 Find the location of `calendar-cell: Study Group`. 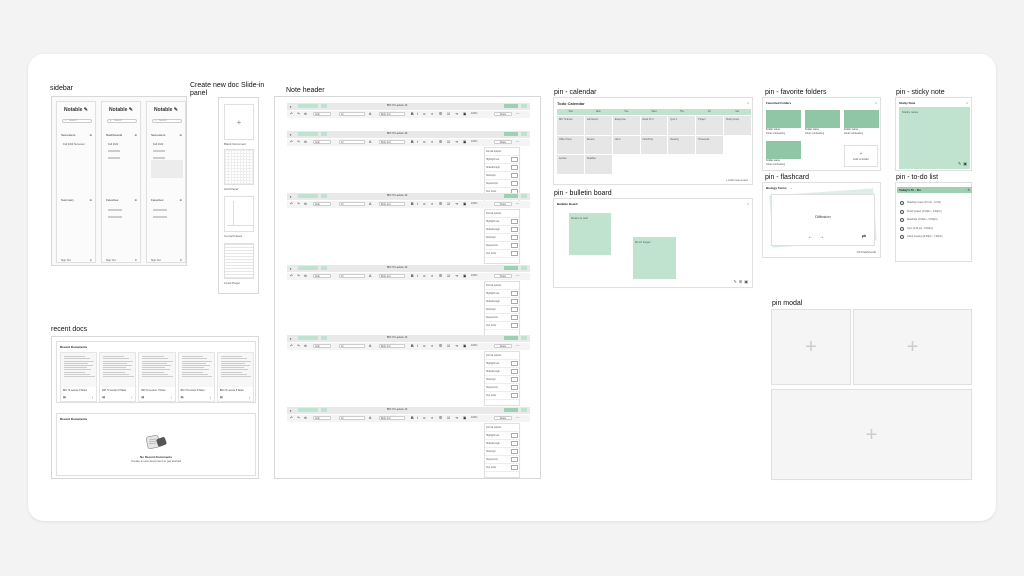

calendar-cell: Study Group is located at coordinates (737, 125).